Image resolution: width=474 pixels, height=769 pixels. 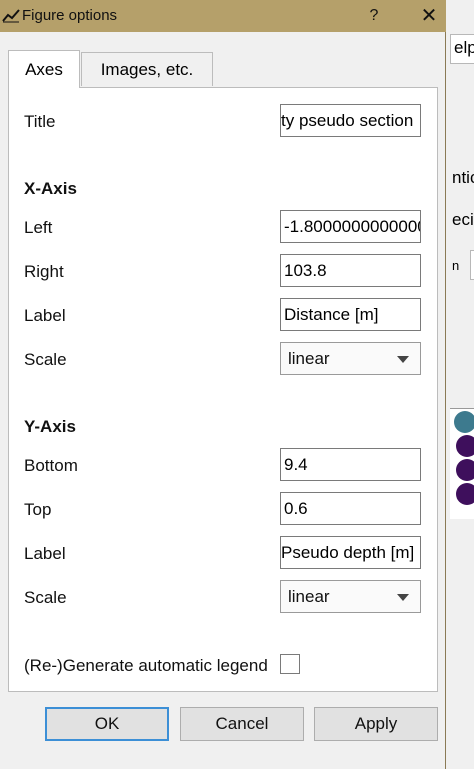 I want to click on y-scale-label: Scale, so click(x=45, y=597).